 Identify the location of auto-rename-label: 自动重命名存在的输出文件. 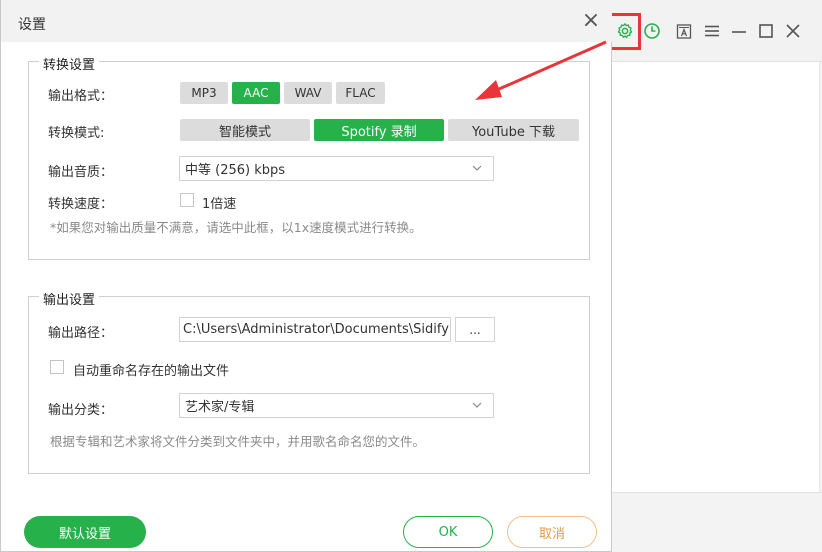
(151, 371).